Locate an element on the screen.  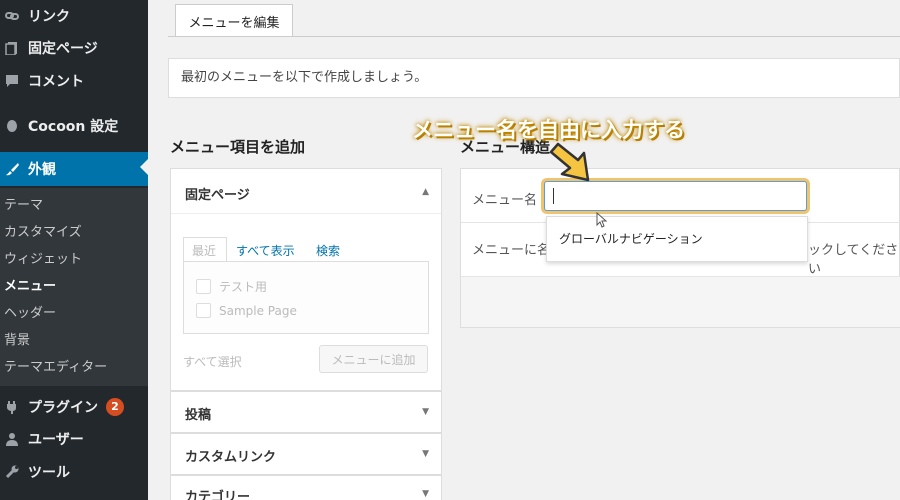
sidebar-item-cocoon: Cocoon 設定 is located at coordinates (74, 126).